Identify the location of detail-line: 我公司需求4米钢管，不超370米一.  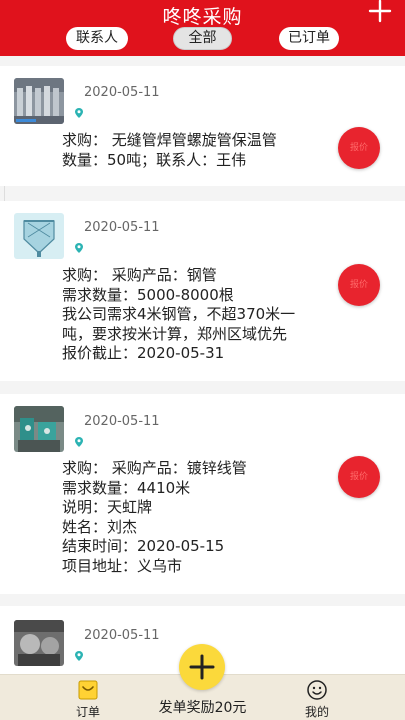
(179, 314).